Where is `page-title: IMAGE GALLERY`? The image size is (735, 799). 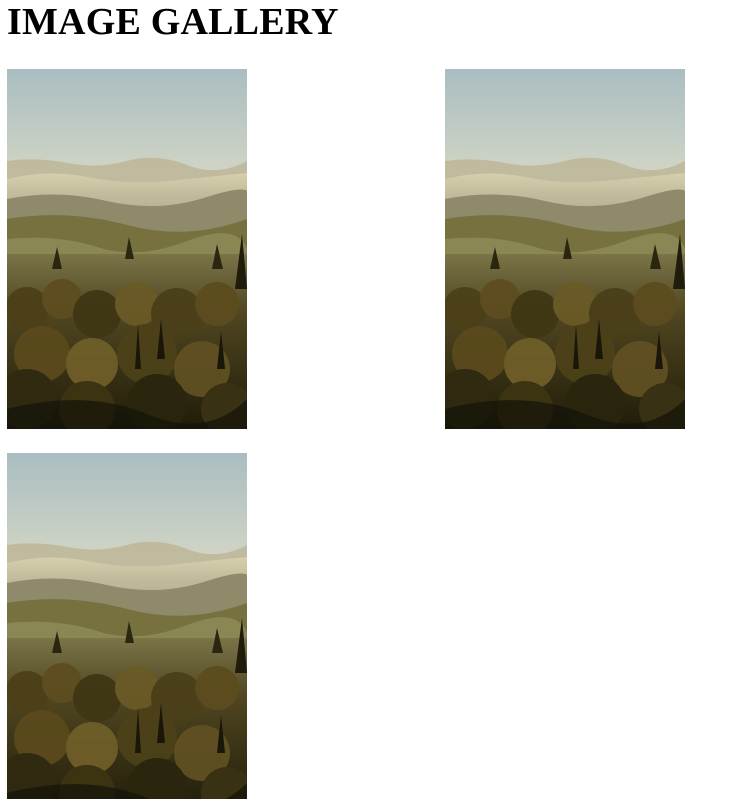
page-title: IMAGE GALLERY is located at coordinates (173, 22).